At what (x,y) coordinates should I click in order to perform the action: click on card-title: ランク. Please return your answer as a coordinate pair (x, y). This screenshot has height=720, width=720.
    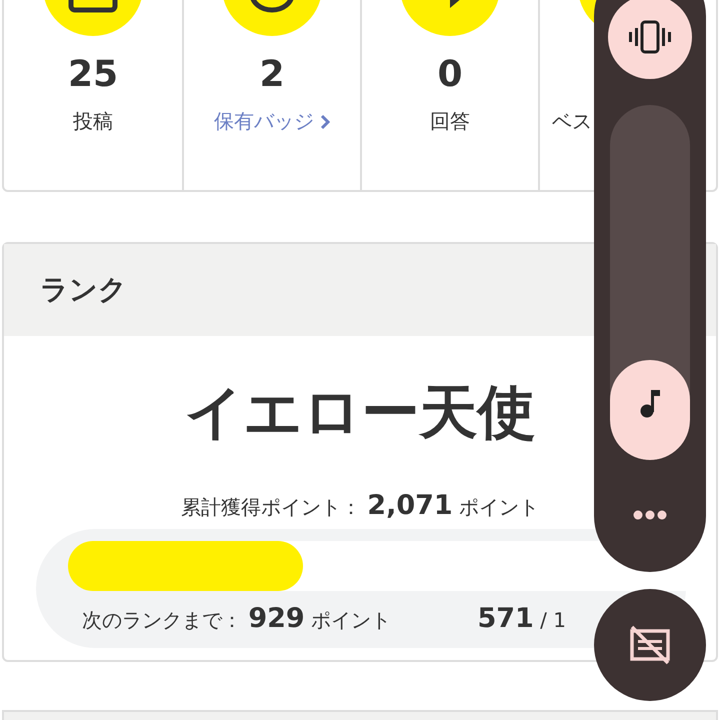
    Looking at the image, I should click on (83, 290).